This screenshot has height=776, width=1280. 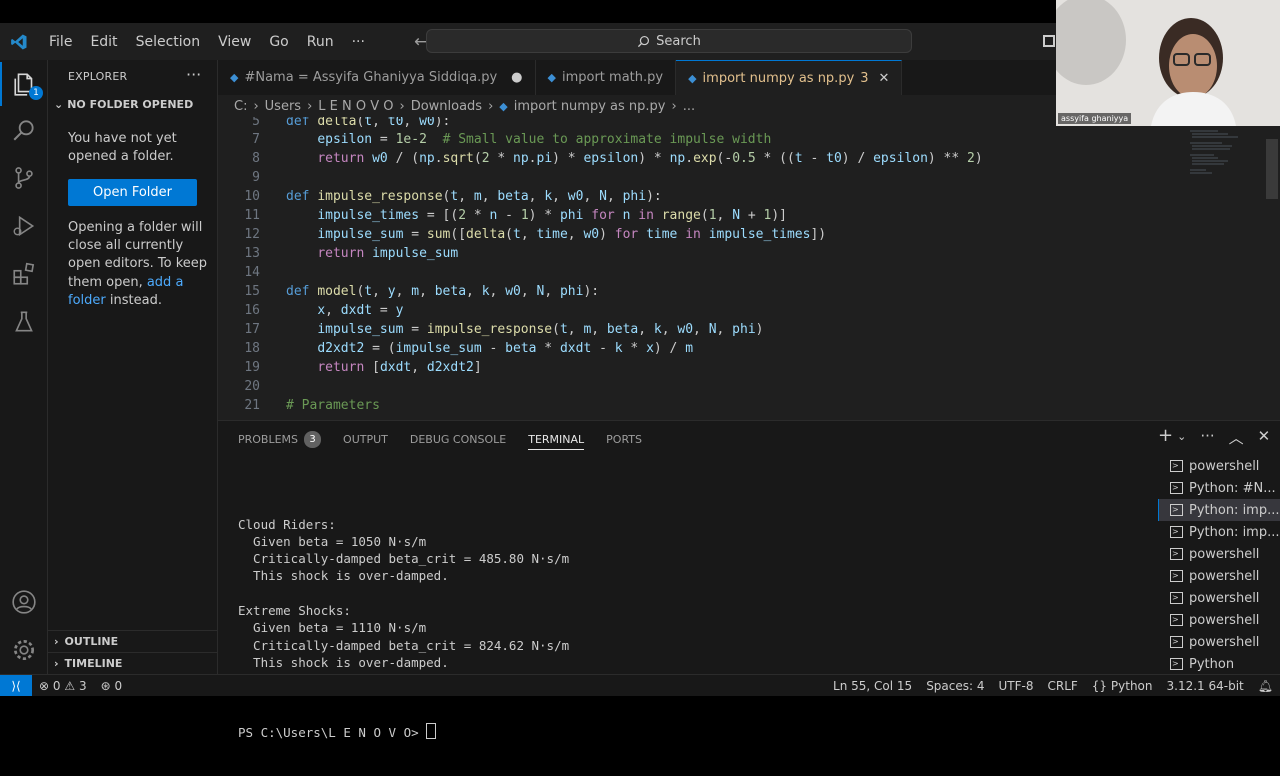 What do you see at coordinates (1016, 686) in the screenshot?
I see `encoding: UTF-8` at bounding box center [1016, 686].